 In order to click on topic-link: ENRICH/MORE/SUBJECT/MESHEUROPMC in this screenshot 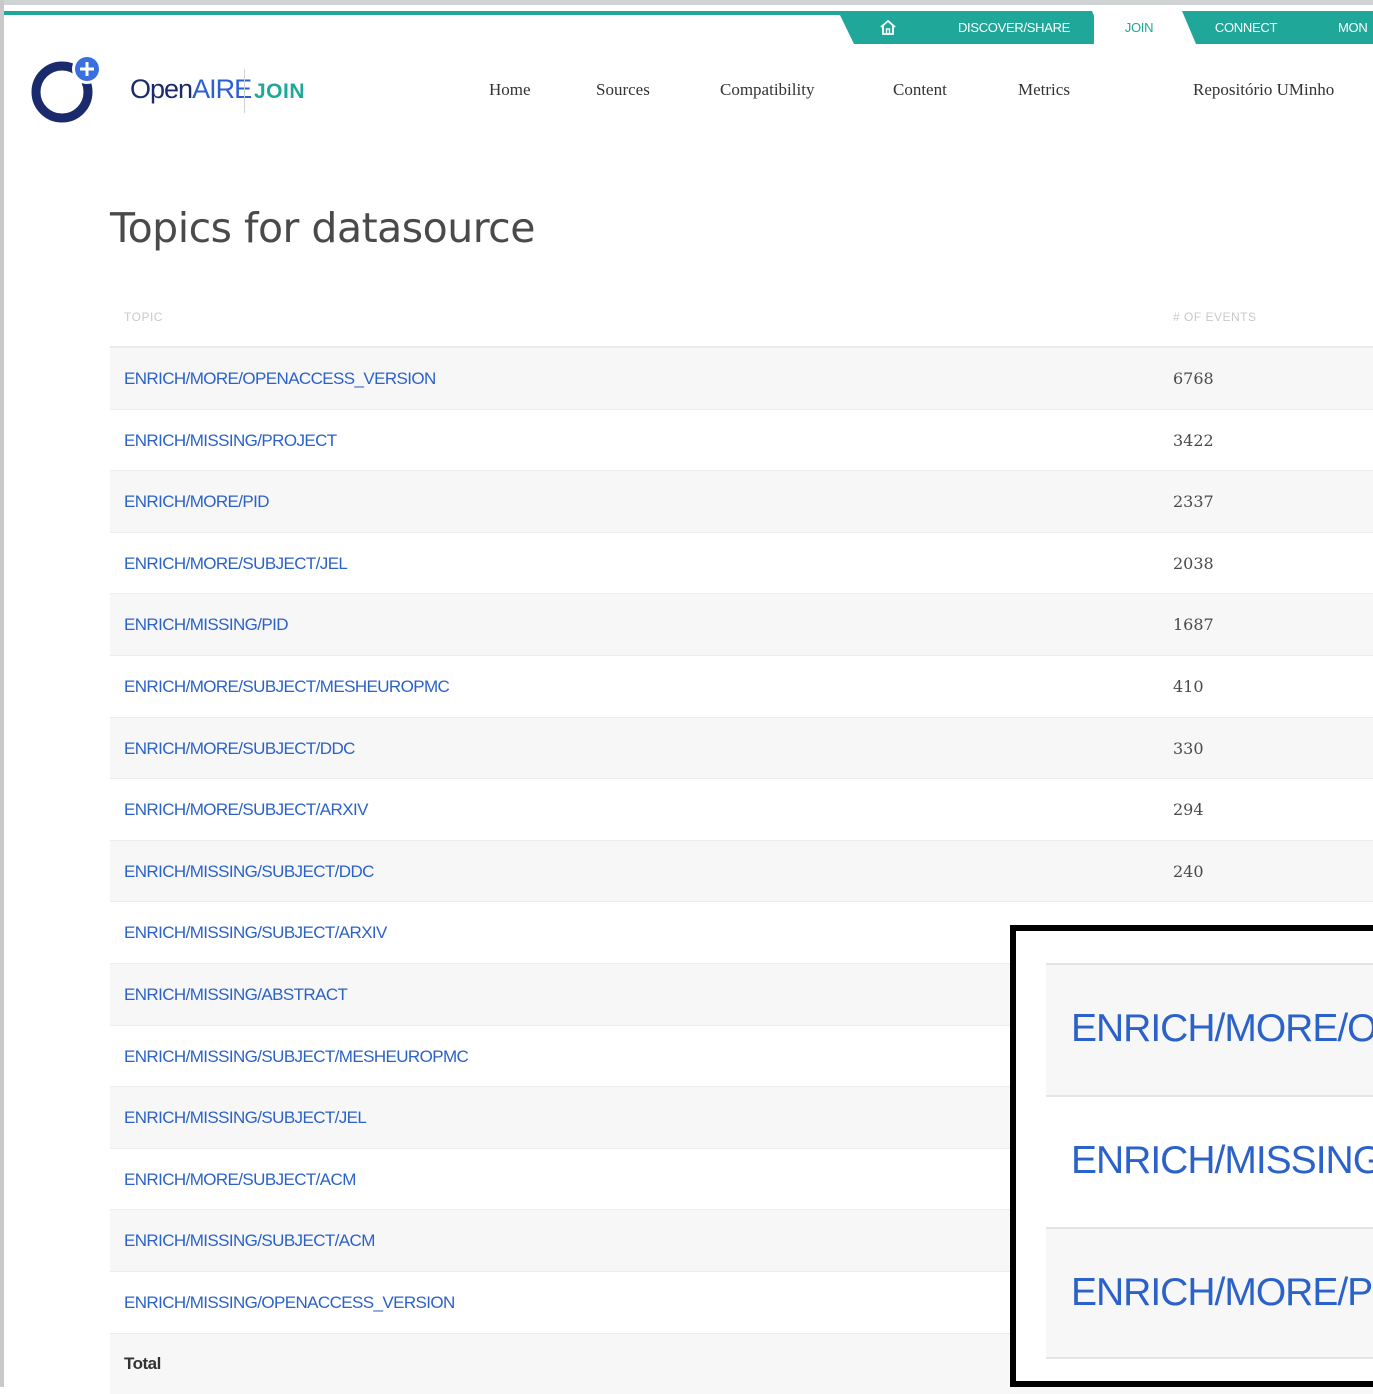, I will do `click(287, 686)`.